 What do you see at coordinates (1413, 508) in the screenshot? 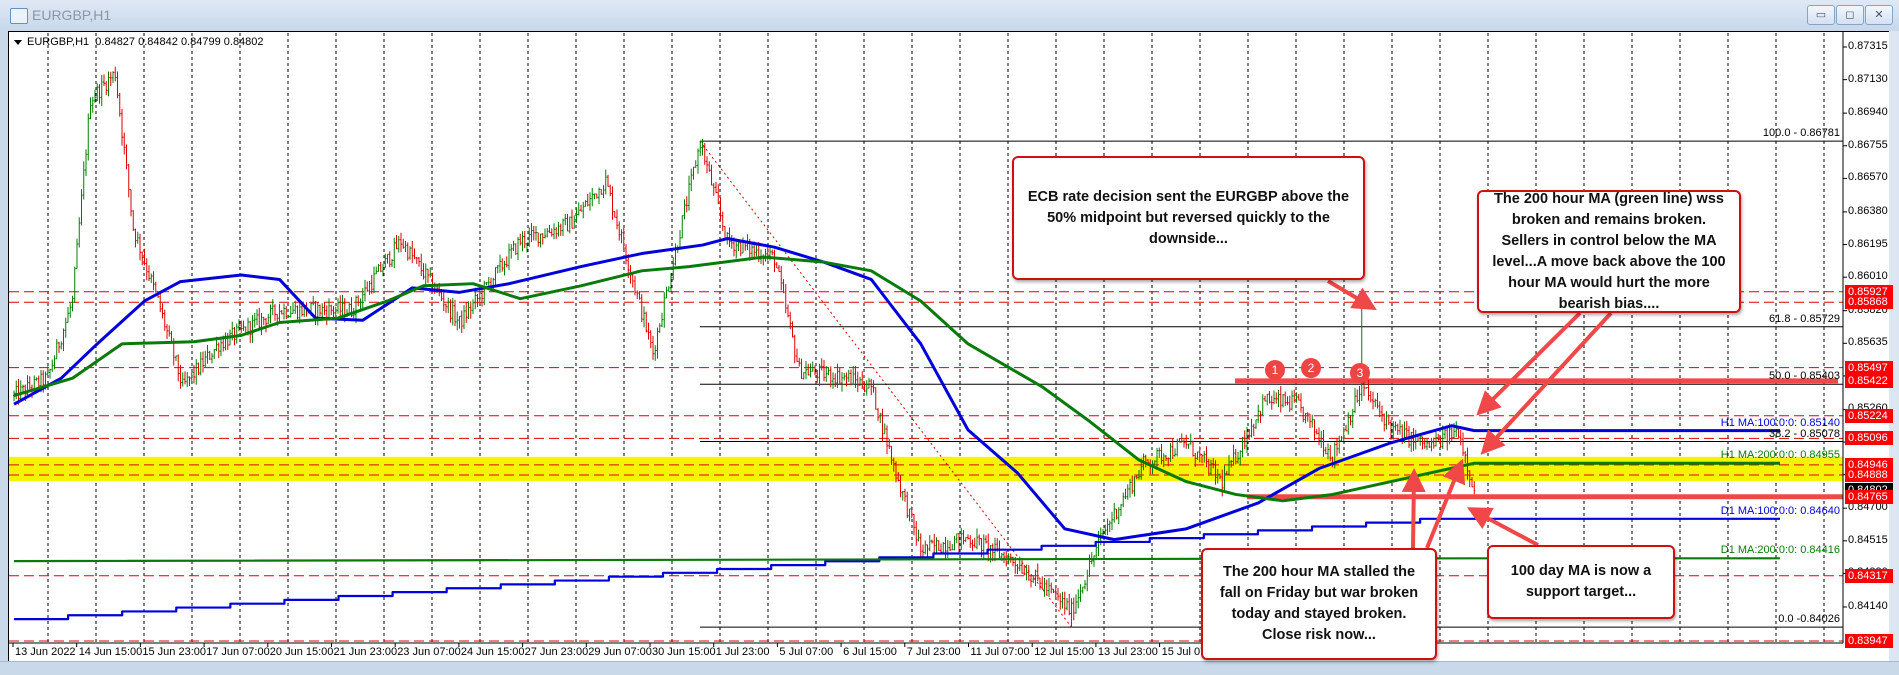
I see `arrow-icon` at bounding box center [1413, 508].